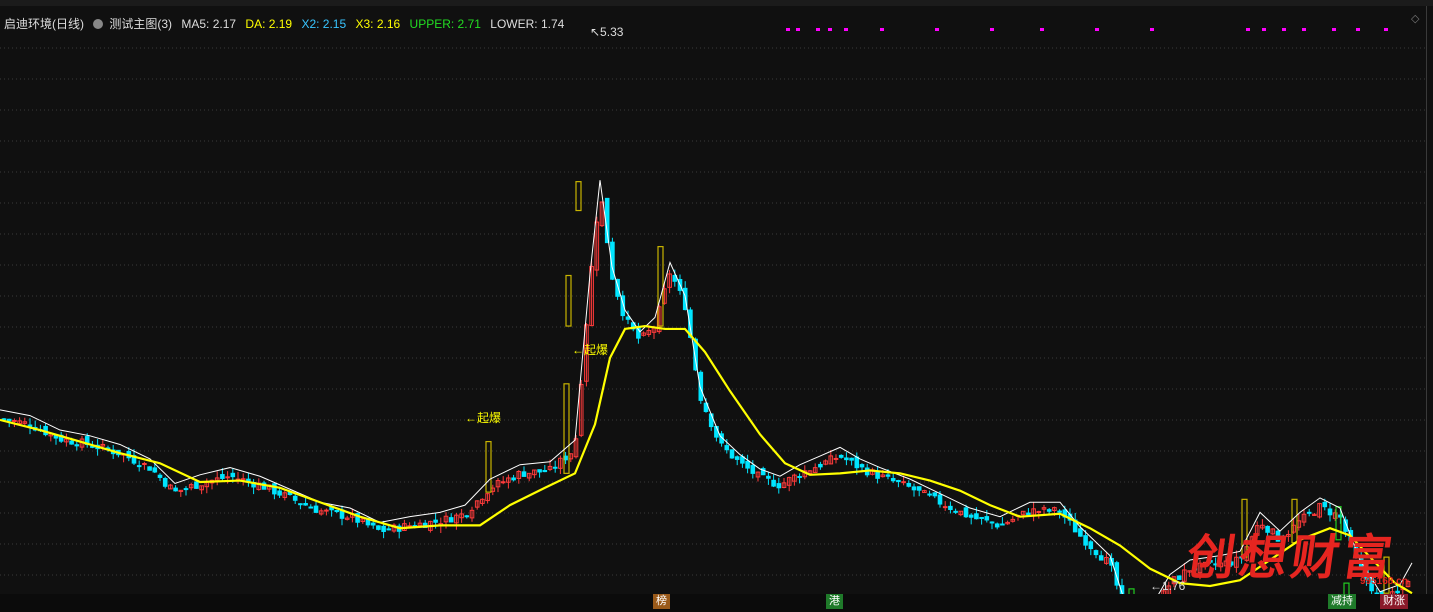 This screenshot has height=612, width=1433. What do you see at coordinates (98, 24) in the screenshot?
I see `settings-circle-icon` at bounding box center [98, 24].